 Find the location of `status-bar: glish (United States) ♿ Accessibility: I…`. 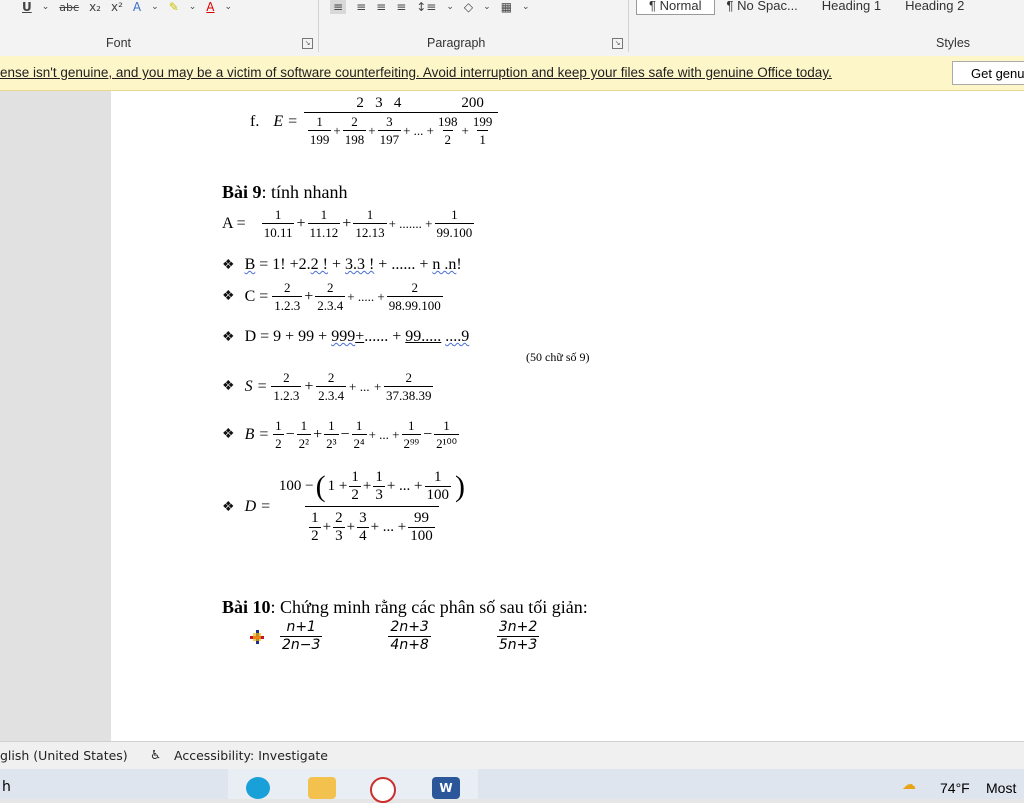

status-bar: glish (United States) ♿ Accessibility: I… is located at coordinates (512, 755).